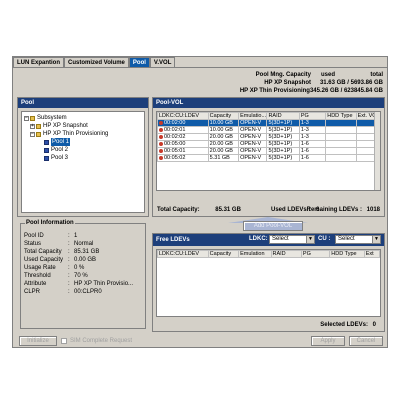 The height and width of the screenshot is (400, 400). I want to click on info-row: CLPR:00:CLPR0, so click(63, 292).